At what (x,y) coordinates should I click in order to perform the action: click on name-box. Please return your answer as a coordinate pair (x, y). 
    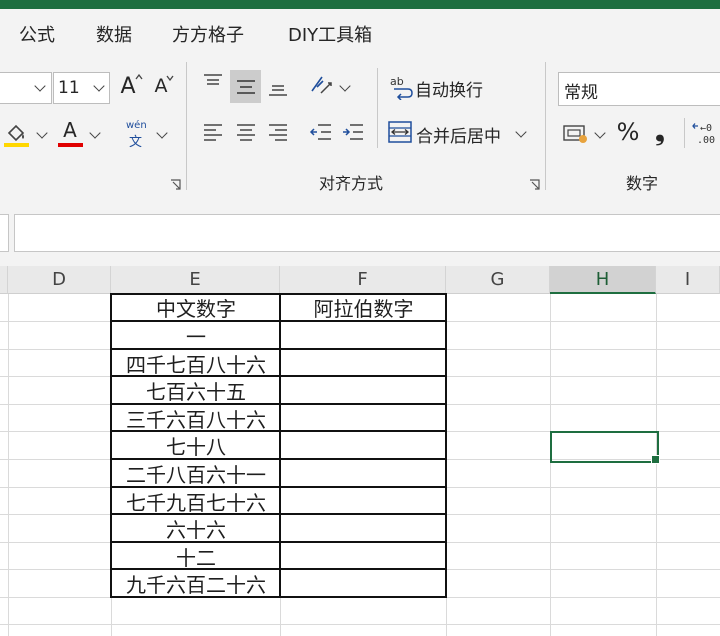
    Looking at the image, I should click on (4, 233).